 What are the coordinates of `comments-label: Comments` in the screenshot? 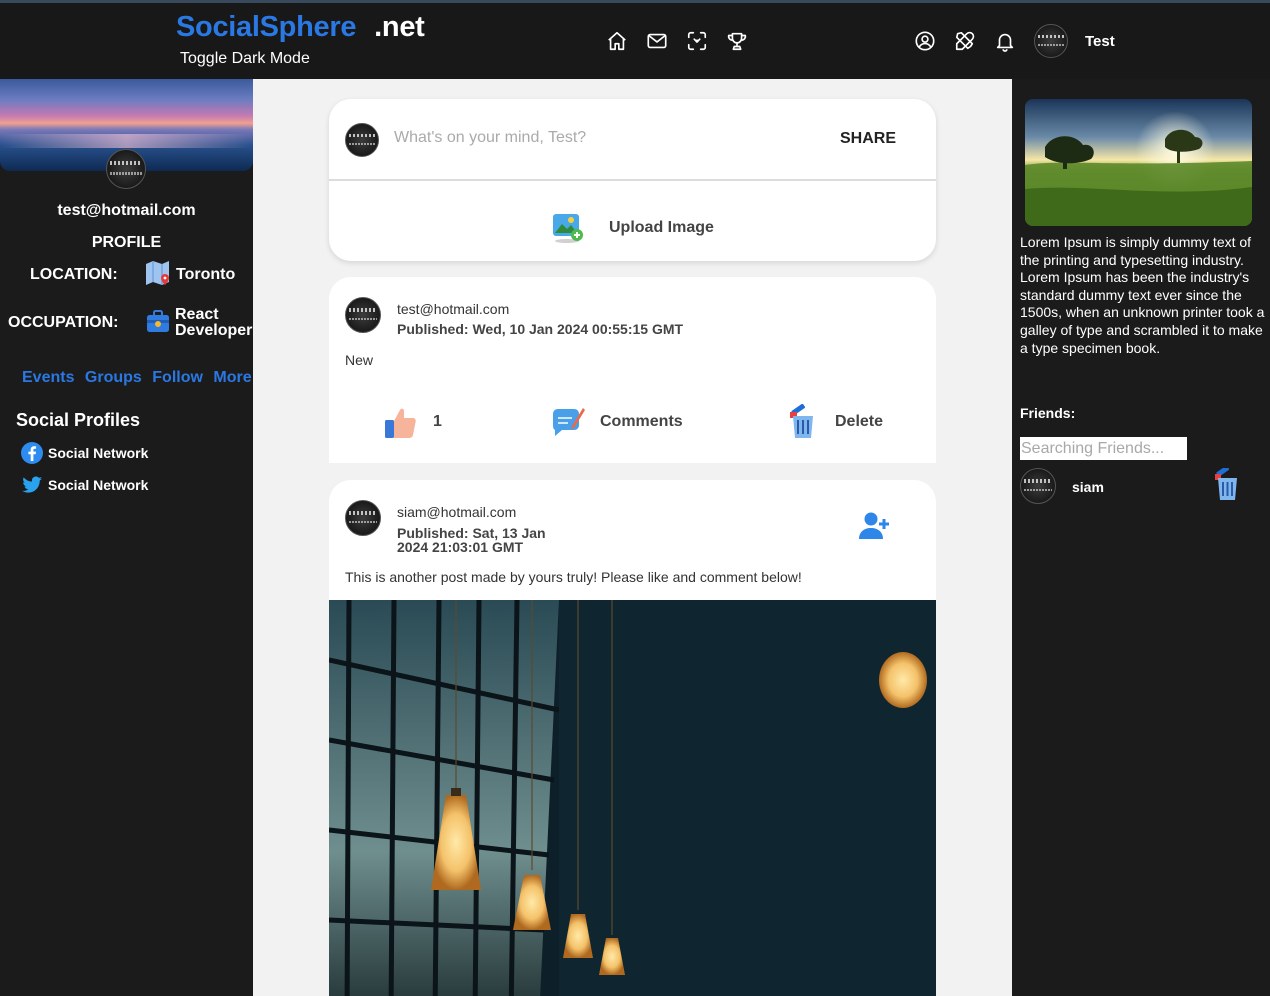 It's located at (641, 421).